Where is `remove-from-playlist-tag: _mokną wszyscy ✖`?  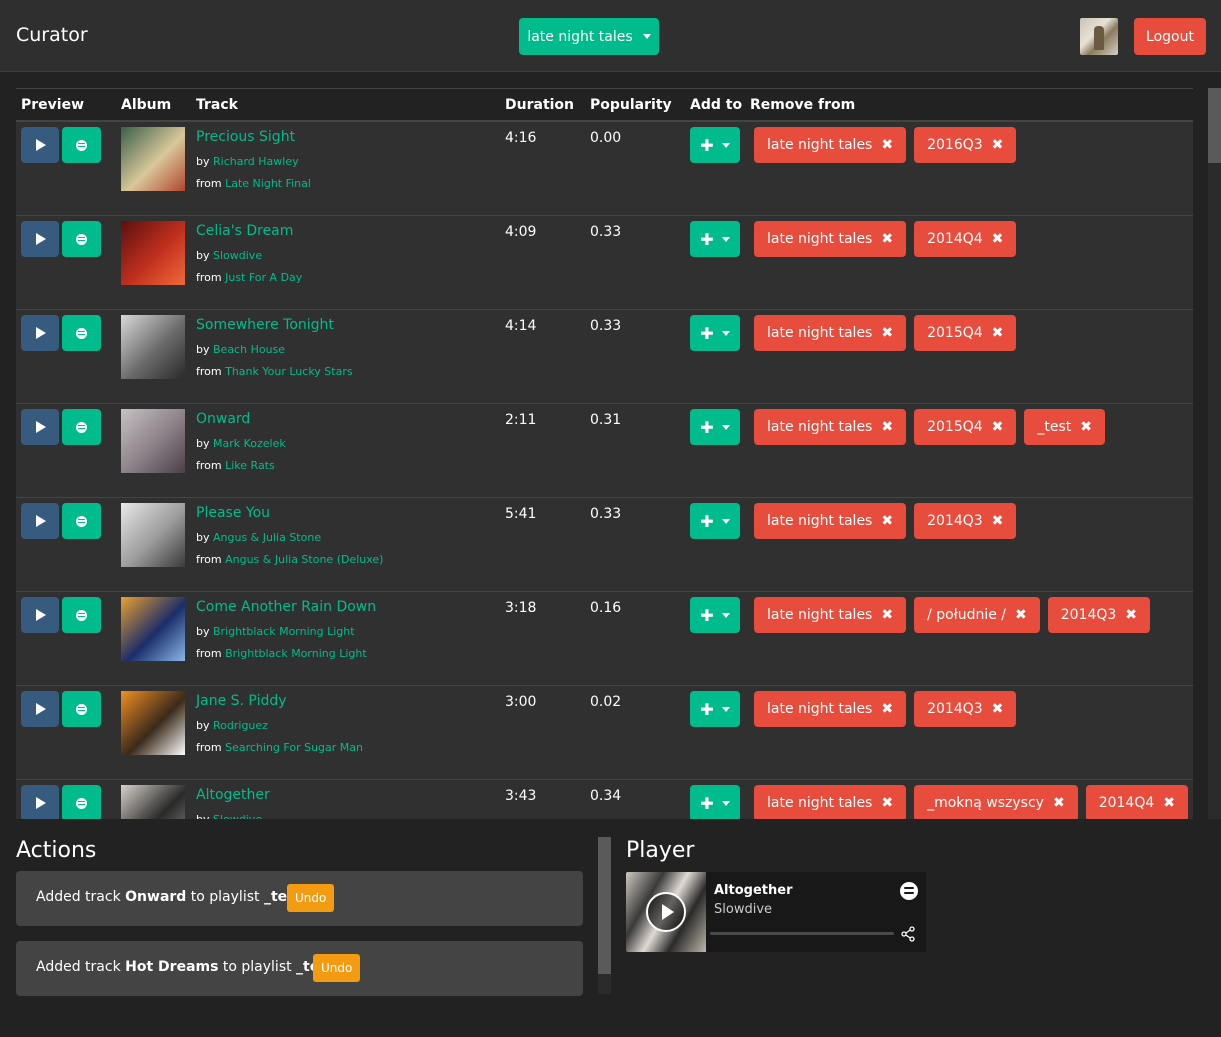
remove-from-playlist-tag: _mokną wszyscy ✖ is located at coordinates (996, 802).